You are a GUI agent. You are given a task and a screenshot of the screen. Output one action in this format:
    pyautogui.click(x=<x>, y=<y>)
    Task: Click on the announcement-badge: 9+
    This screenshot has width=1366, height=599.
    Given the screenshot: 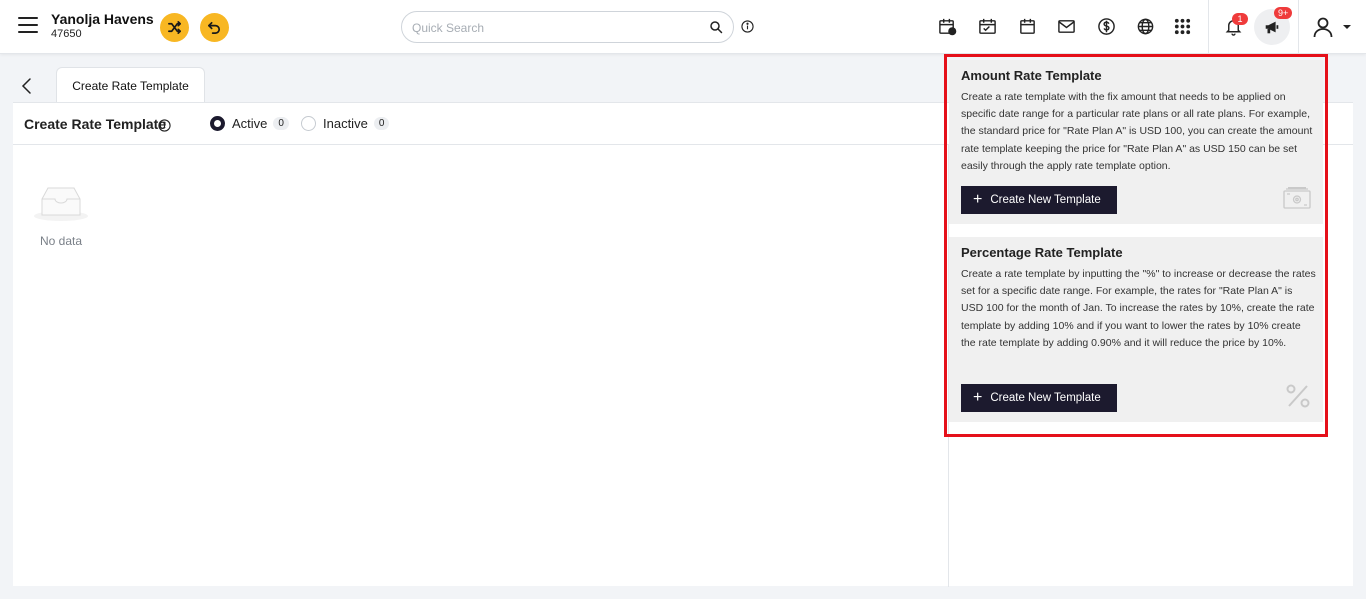 What is the action you would take?
    pyautogui.click(x=1283, y=13)
    